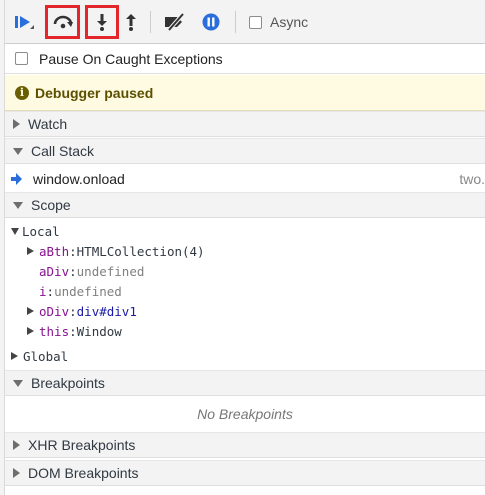  Describe the element at coordinates (99, 331) in the screenshot. I see `property-value: Window` at that location.